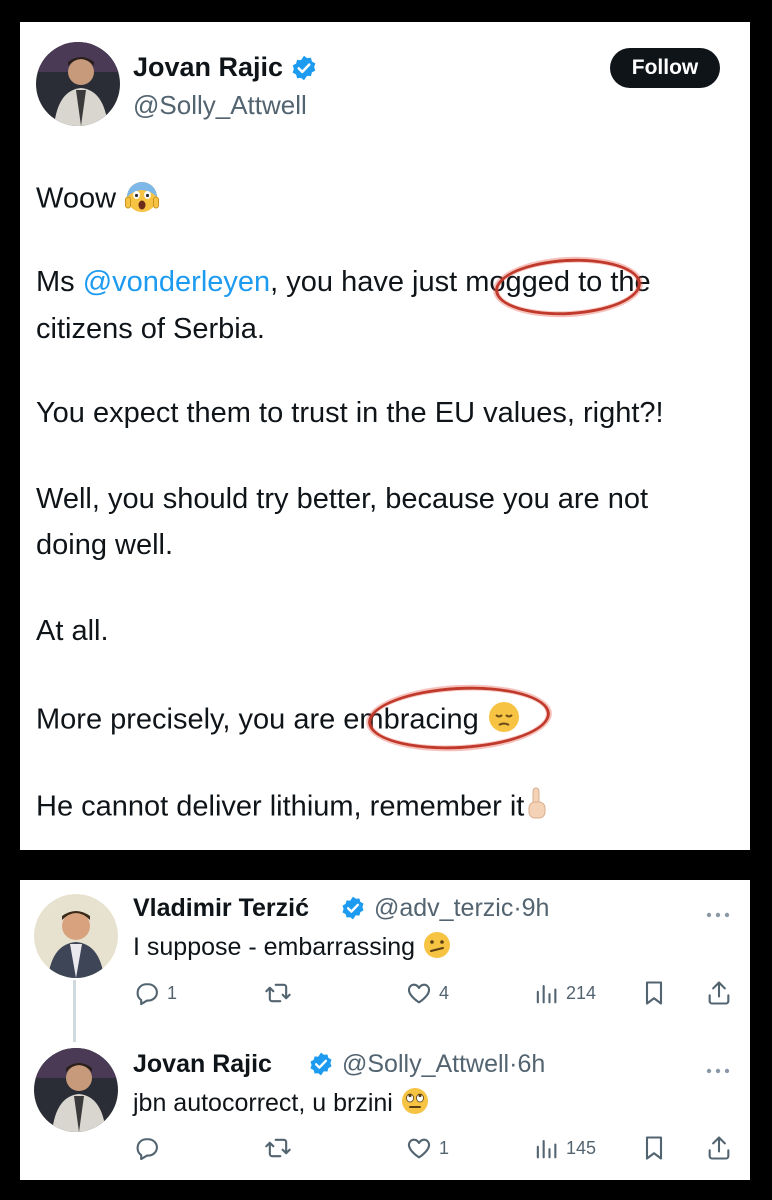  What do you see at coordinates (537, 808) in the screenshot?
I see `pointing-up-emoji` at bounding box center [537, 808].